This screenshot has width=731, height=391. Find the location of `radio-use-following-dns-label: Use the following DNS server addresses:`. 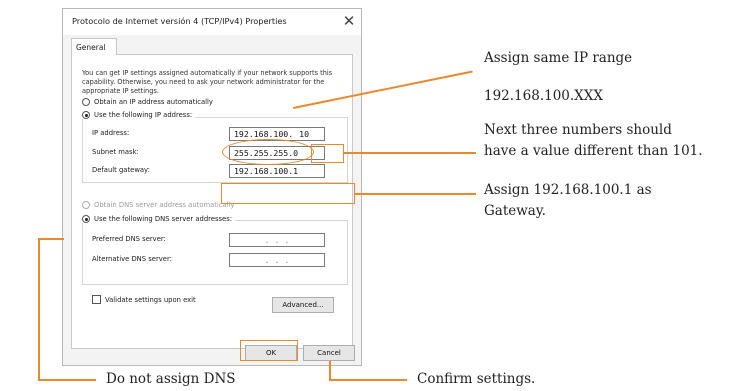

radio-use-following-dns-label: Use the following DNS server addresses: is located at coordinates (163, 219).